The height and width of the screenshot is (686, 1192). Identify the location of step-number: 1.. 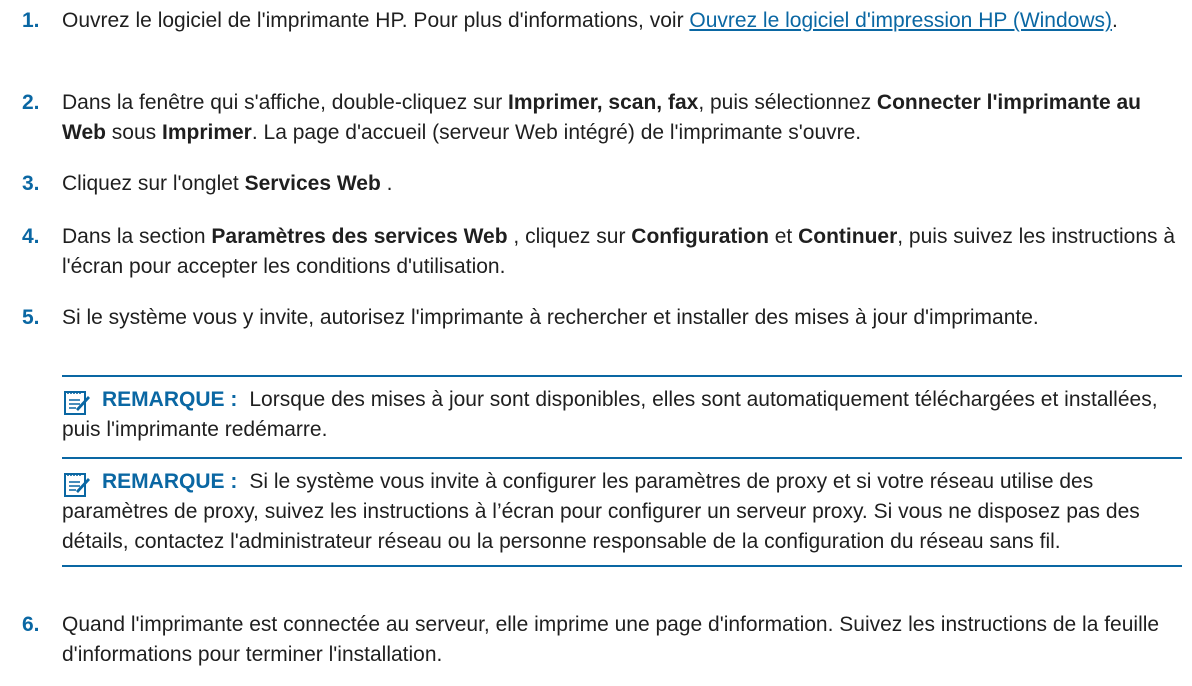
(31, 20).